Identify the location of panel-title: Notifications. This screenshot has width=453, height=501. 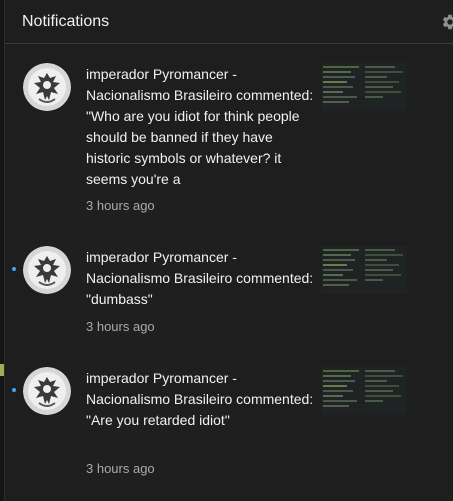
(66, 21).